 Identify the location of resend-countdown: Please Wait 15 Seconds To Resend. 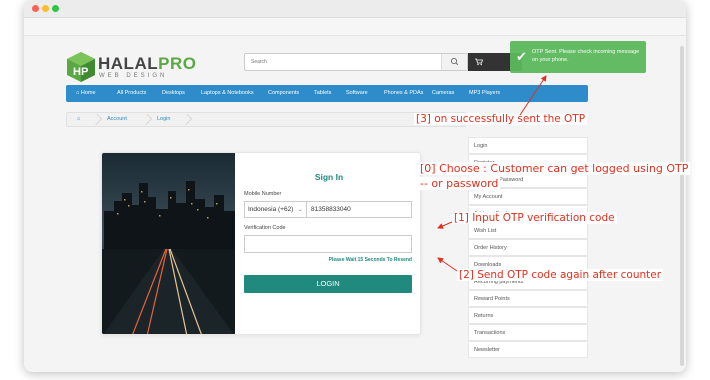
(370, 260).